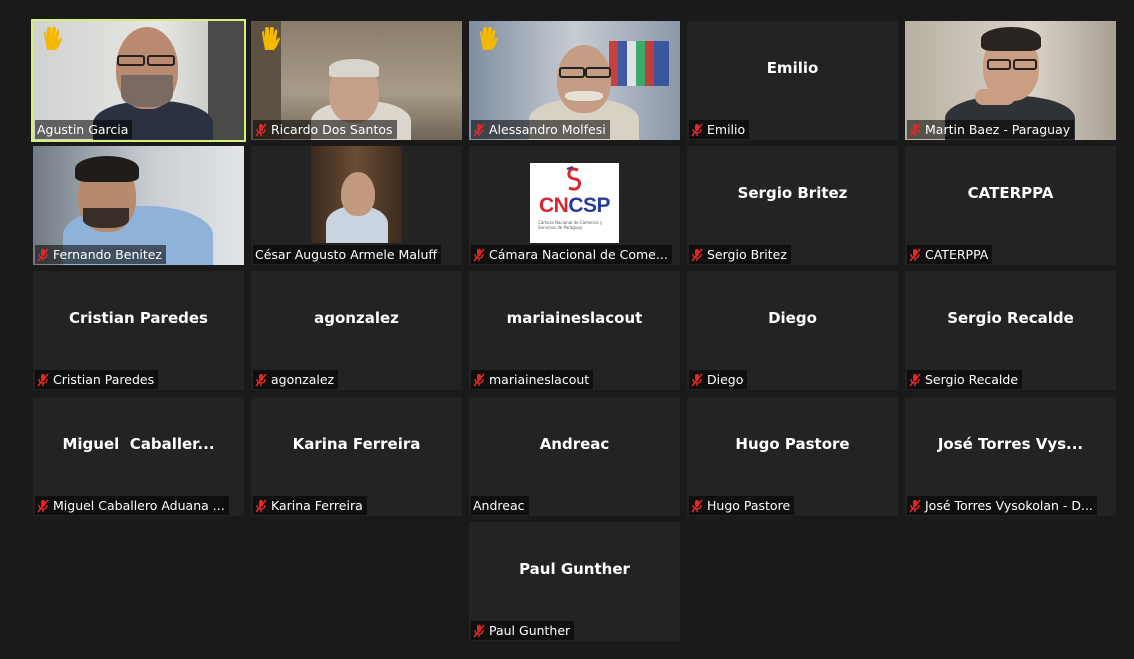  Describe the element at coordinates (138, 330) in the screenshot. I see `participant-tile-cristian-paredes: Cristian Paredes Cristian Paredes` at that location.